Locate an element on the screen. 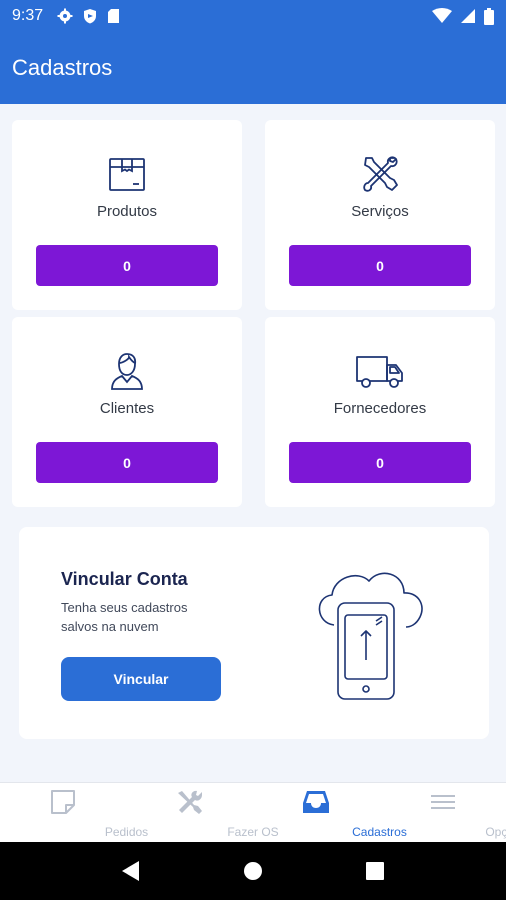 The image size is (506, 900). promo-title: Vincular Conta is located at coordinates (124, 579).